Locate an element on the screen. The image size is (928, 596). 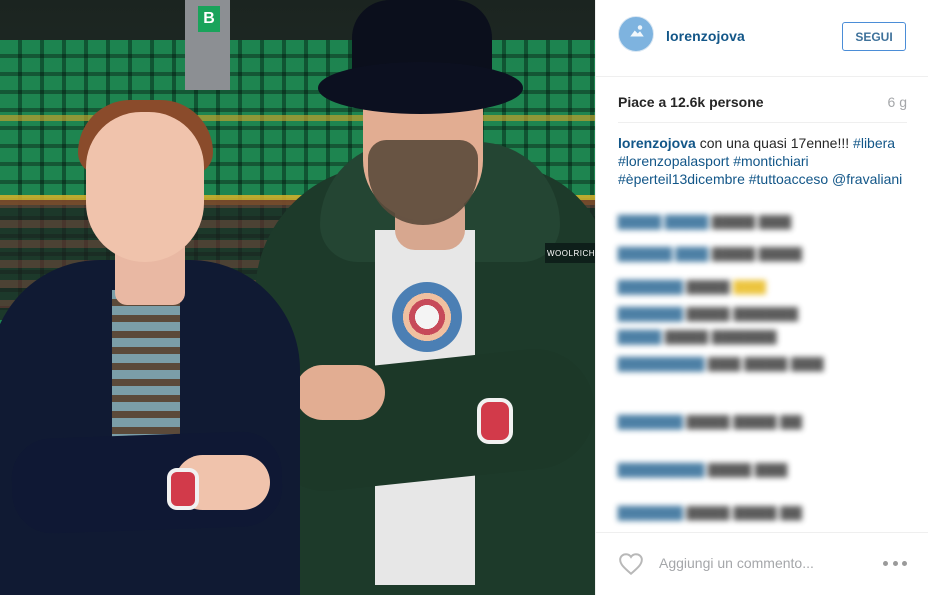
more-icon is located at coordinates (895, 564).